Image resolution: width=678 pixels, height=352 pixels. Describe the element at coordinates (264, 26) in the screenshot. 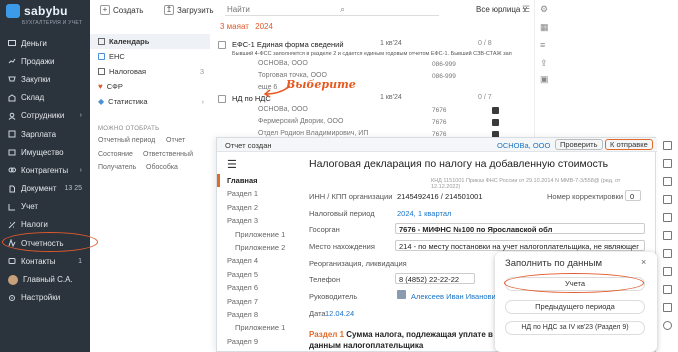

I see `year-label: 2024` at that location.